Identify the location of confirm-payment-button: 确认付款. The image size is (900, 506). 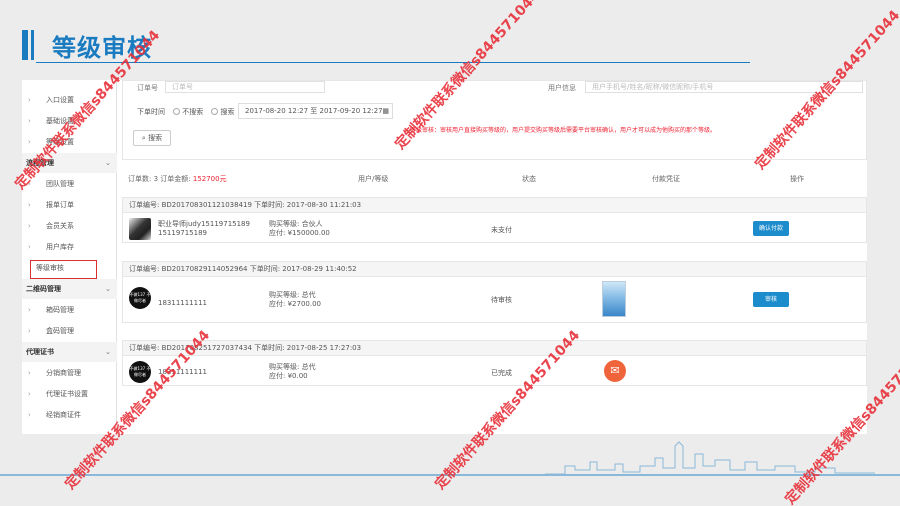
(771, 228).